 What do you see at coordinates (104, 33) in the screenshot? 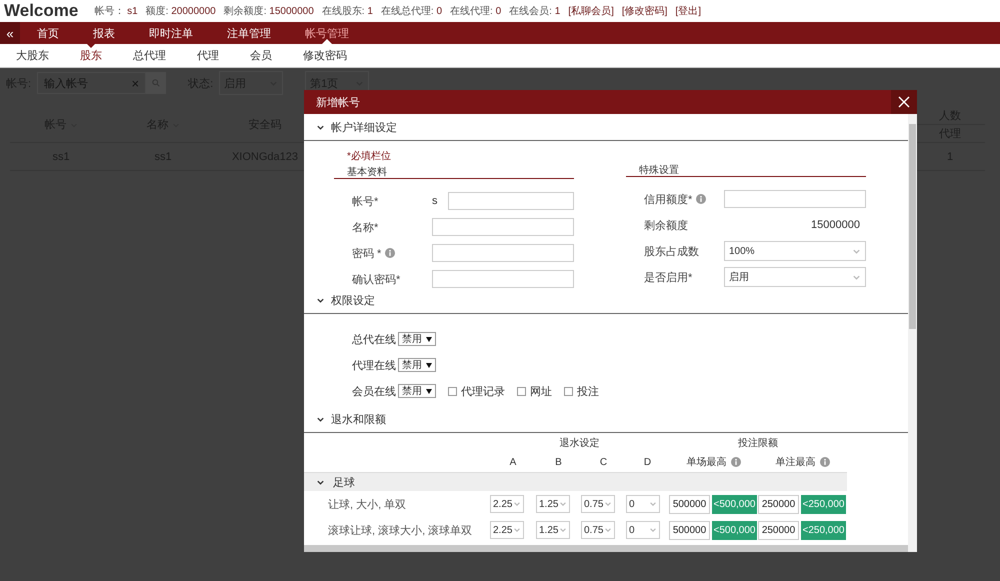
I see `nav-tab: 报表` at bounding box center [104, 33].